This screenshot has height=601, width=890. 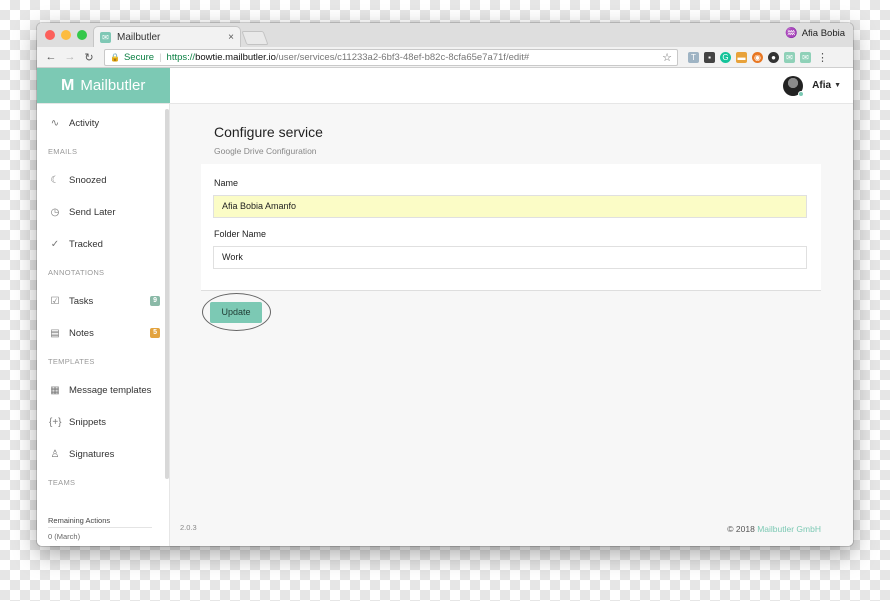 I want to click on sidebar-item-snippets: {+} Snippets, so click(x=103, y=422).